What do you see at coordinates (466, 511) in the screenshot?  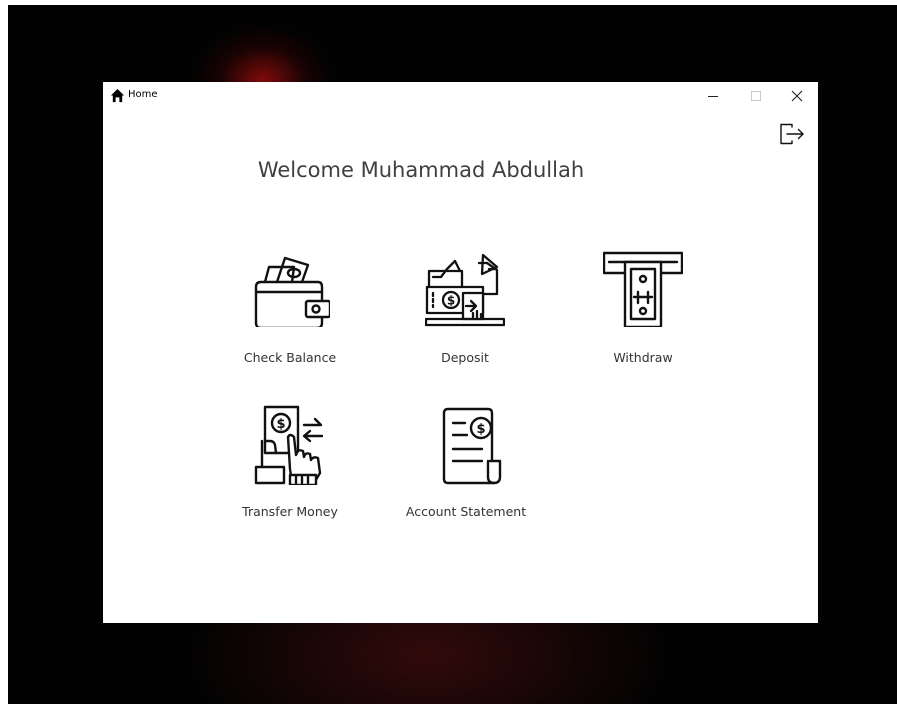 I see `account-statement-label: Account Statement` at bounding box center [466, 511].